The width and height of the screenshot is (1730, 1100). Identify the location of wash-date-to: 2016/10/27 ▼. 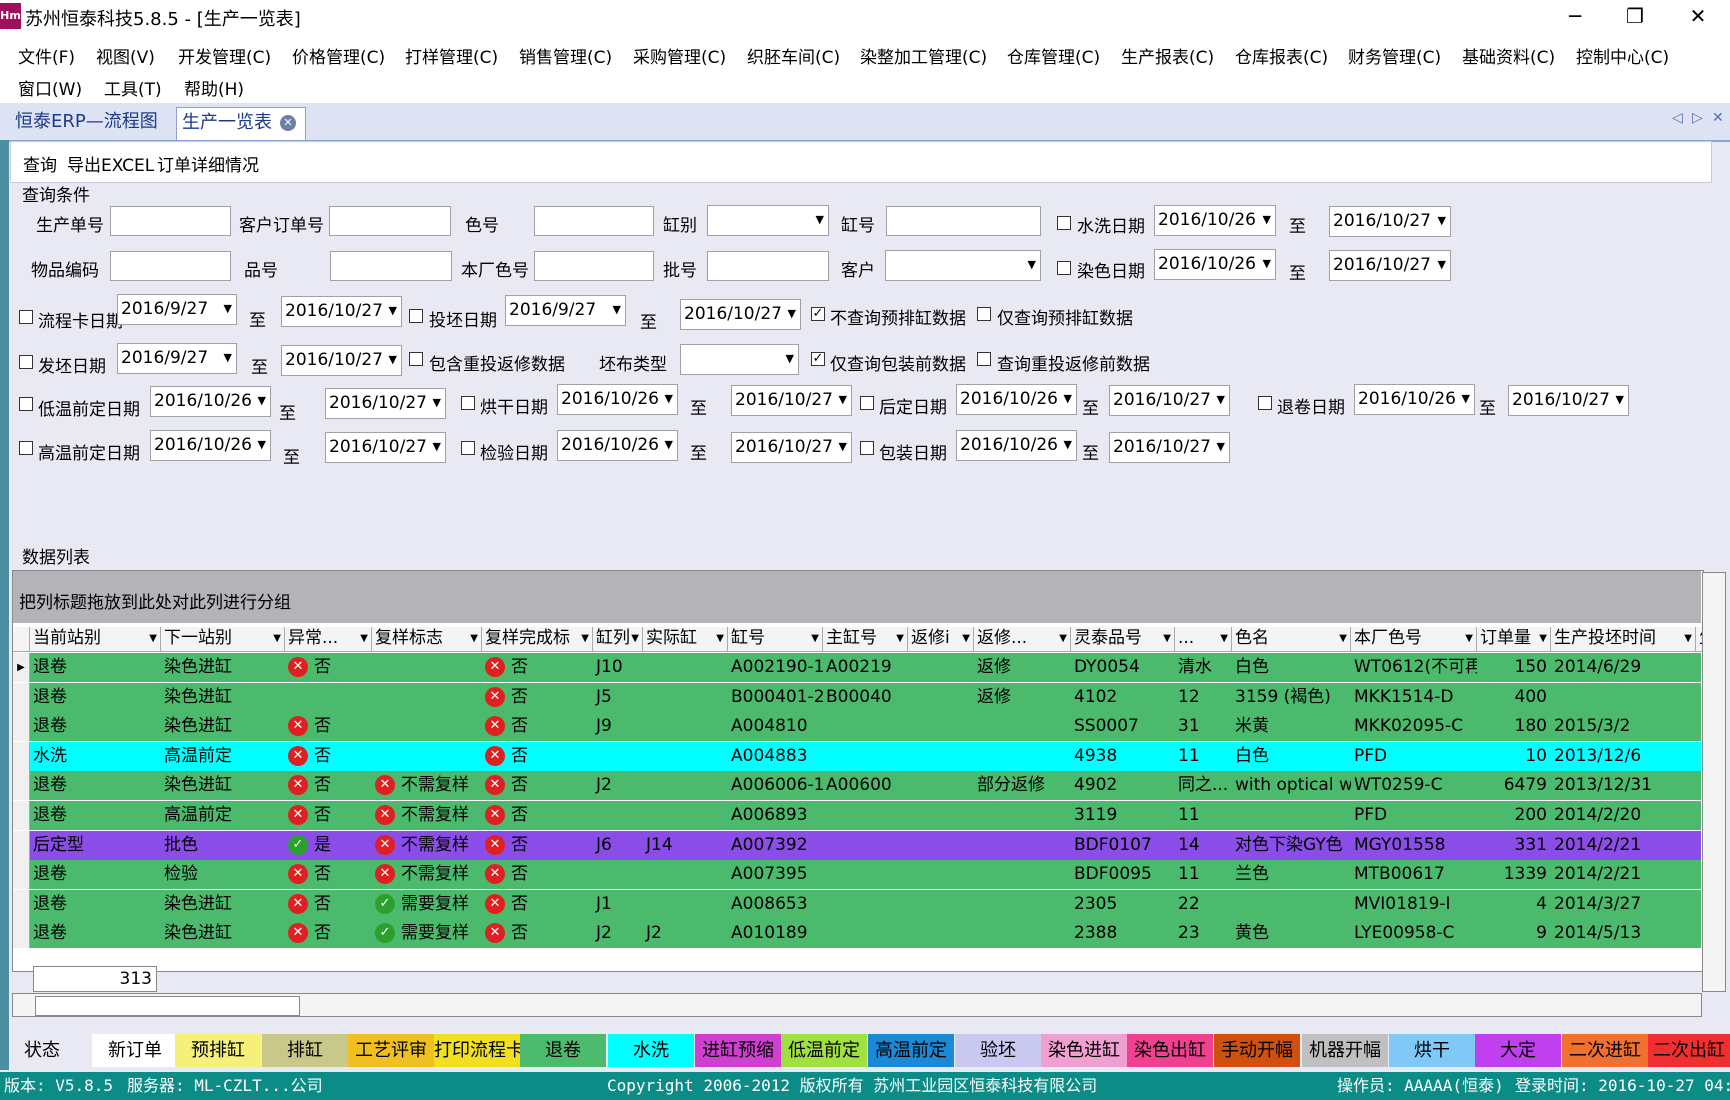
(1390, 221).